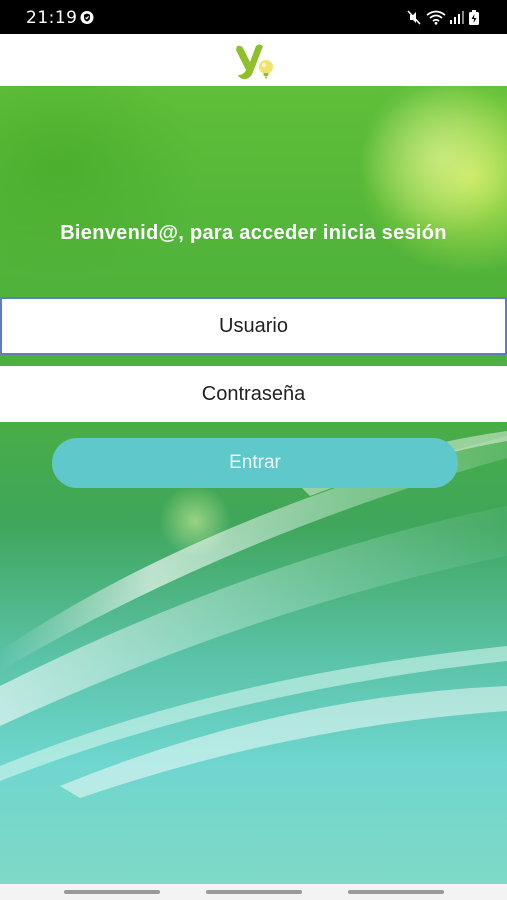 The height and width of the screenshot is (900, 507). Describe the element at coordinates (112, 892) in the screenshot. I see `recent-apps-button` at that location.